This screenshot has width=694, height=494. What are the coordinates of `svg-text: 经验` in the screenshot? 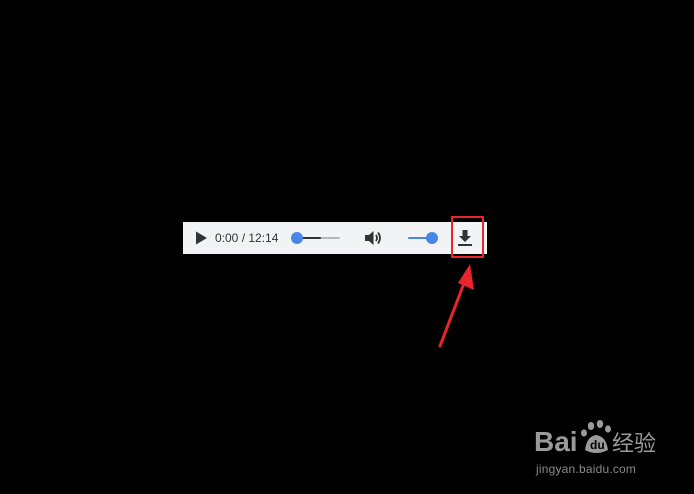 It's located at (634, 444).